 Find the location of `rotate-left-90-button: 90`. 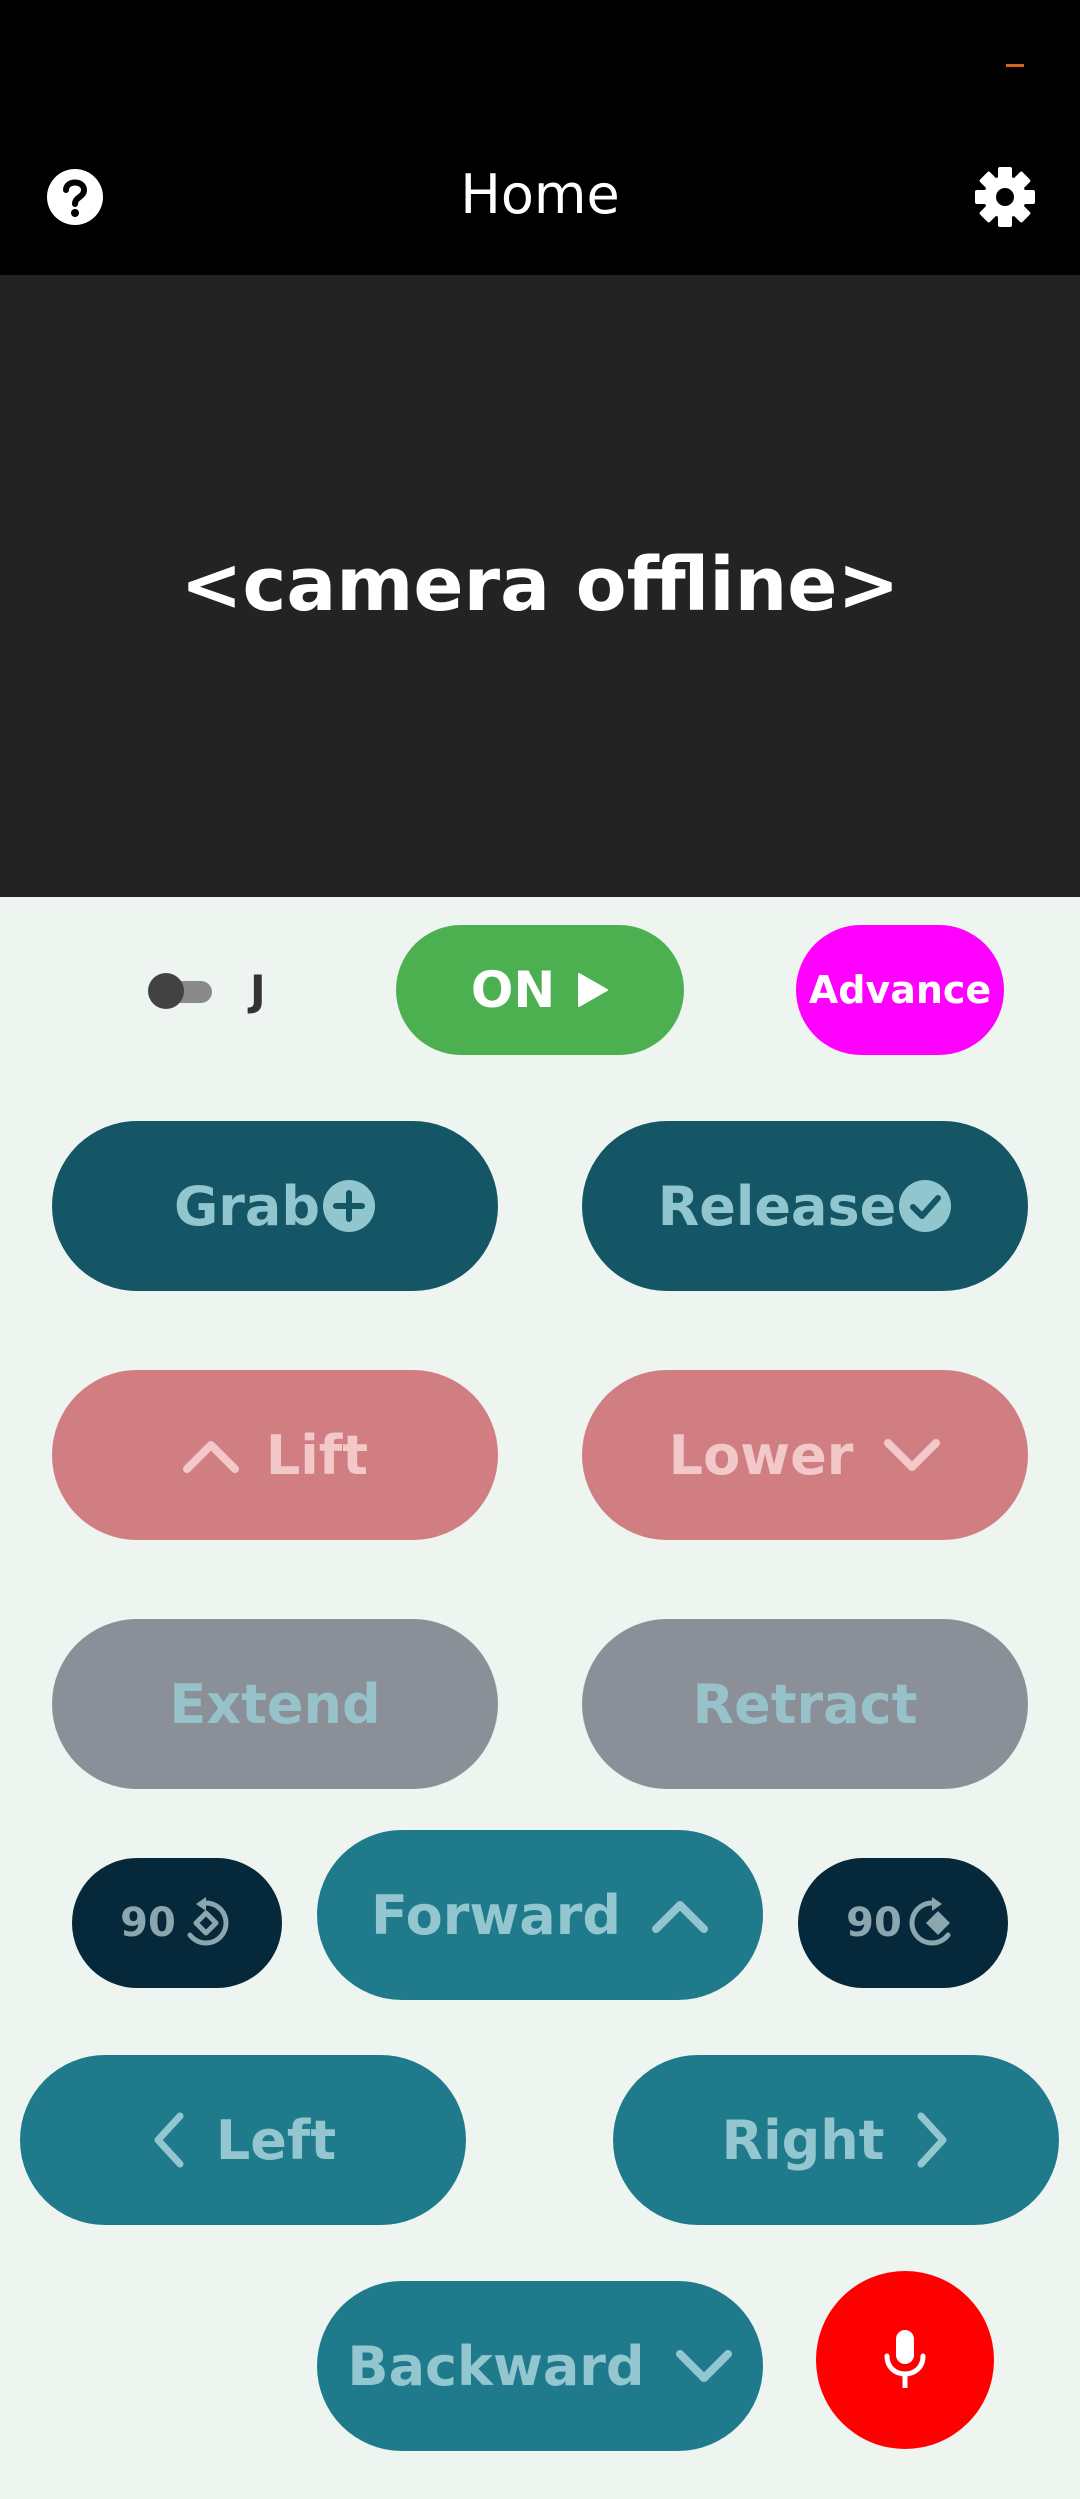

rotate-left-90-button: 90 is located at coordinates (177, 1923).